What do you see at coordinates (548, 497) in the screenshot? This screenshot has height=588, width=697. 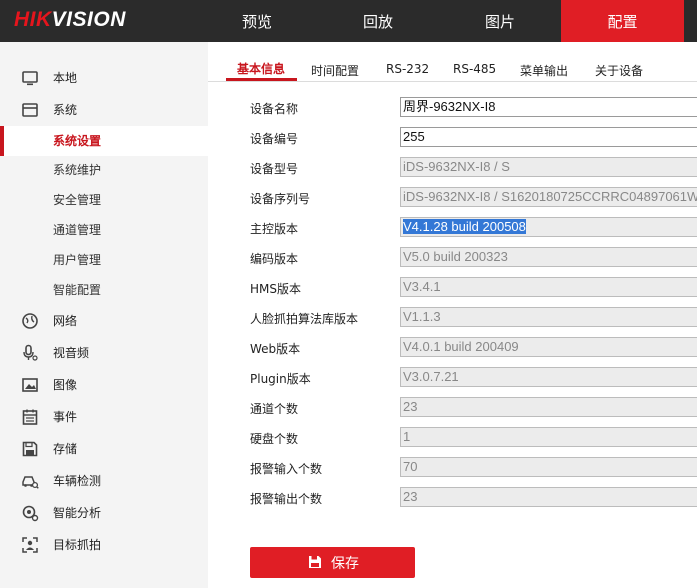 I see `alarm-output-count-field: 23` at bounding box center [548, 497].